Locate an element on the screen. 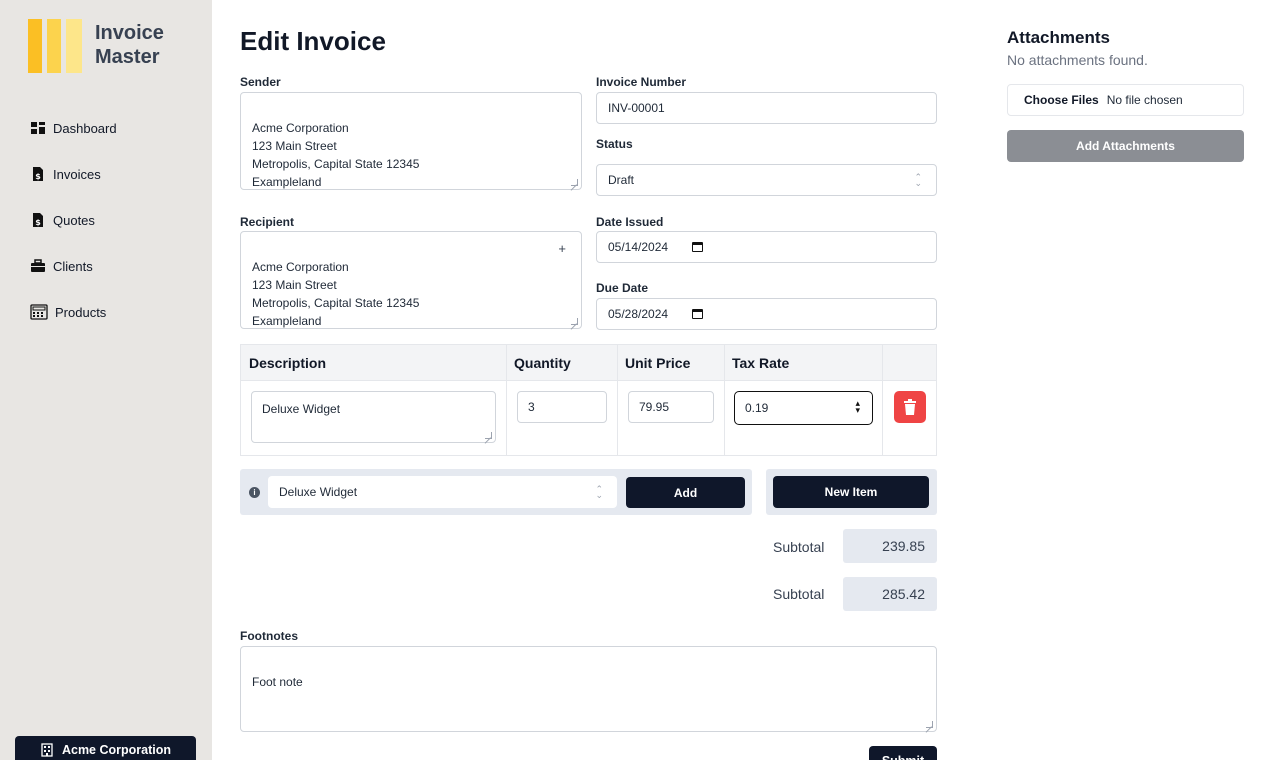 Image resolution: width=1270 pixels, height=760 pixels. item-description-input: Deluxe Widget is located at coordinates (373, 417).